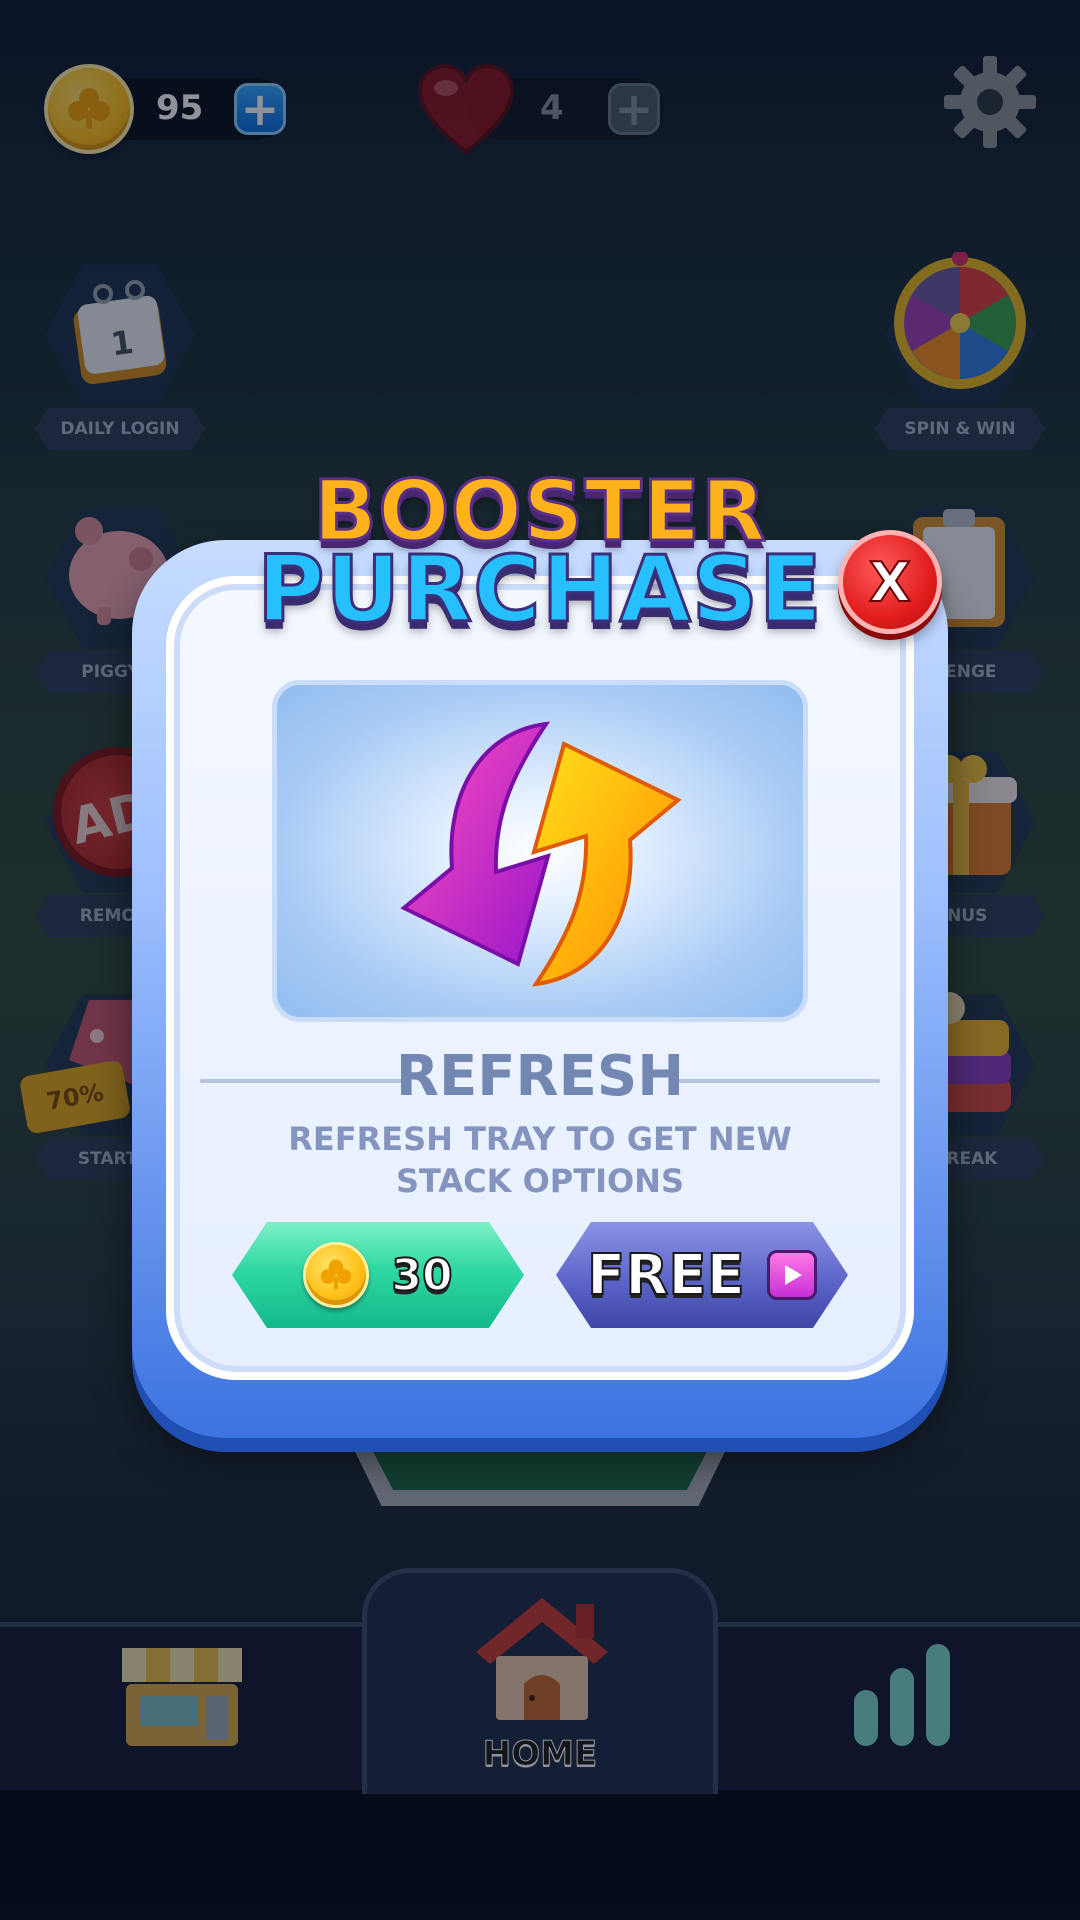 The image size is (1080, 1920). Describe the element at coordinates (540, 590) in the screenshot. I see `modal-title-purchase: PURCHASE` at that location.